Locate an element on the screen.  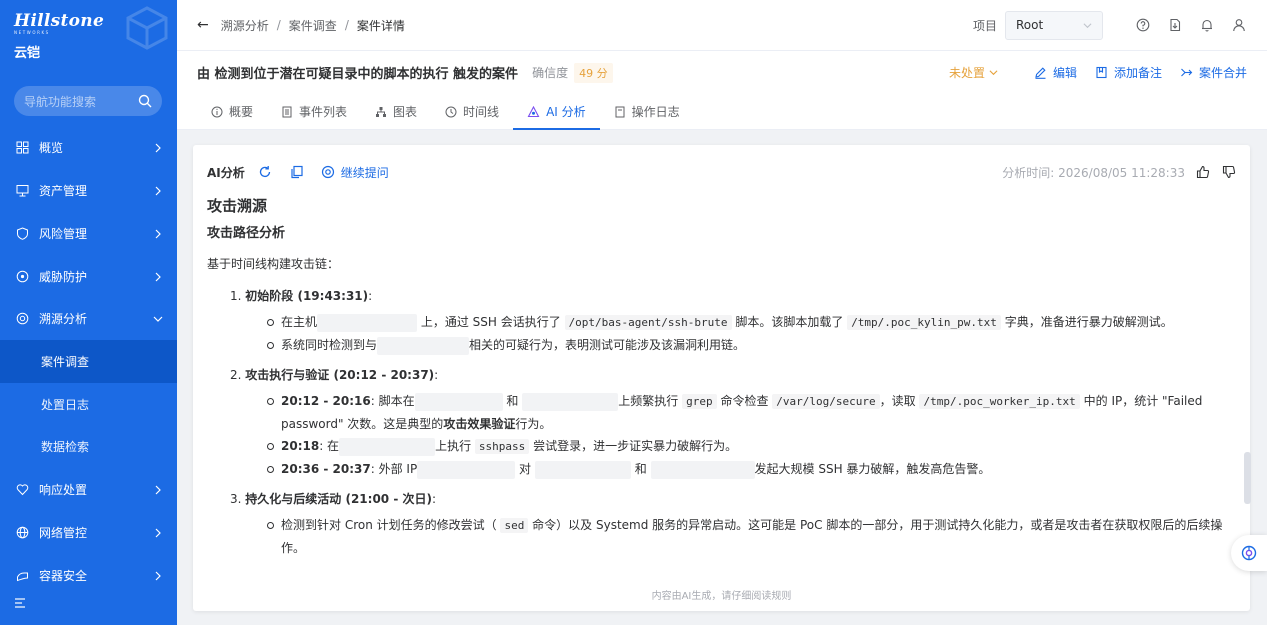
bookmark-icon is located at coordinates (1101, 72).